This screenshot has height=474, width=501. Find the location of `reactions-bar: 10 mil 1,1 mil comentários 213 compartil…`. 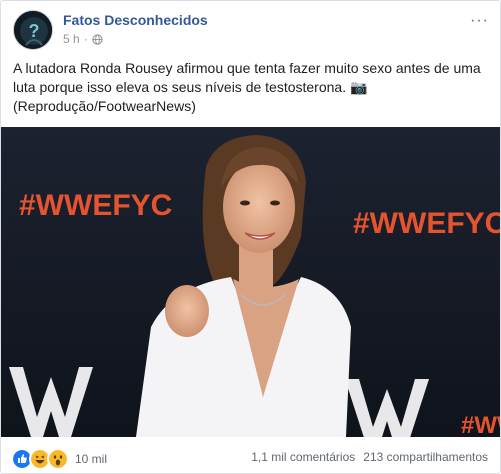

reactions-bar: 10 mil 1,1 mil comentários 213 compartil… is located at coordinates (250, 456).